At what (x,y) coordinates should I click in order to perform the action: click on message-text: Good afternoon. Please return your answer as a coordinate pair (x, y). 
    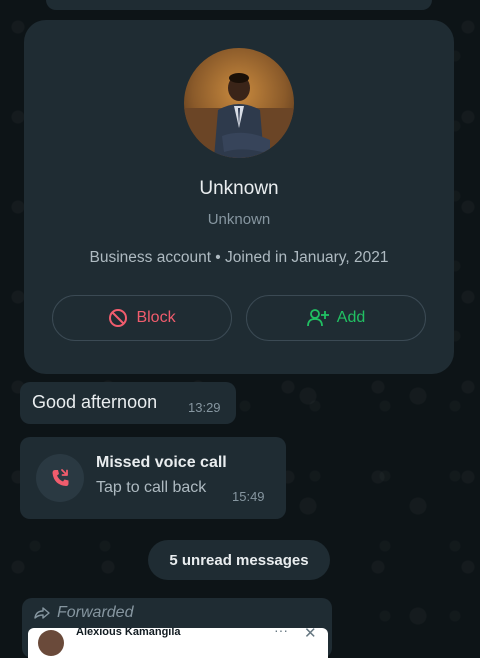
    Looking at the image, I should click on (95, 402).